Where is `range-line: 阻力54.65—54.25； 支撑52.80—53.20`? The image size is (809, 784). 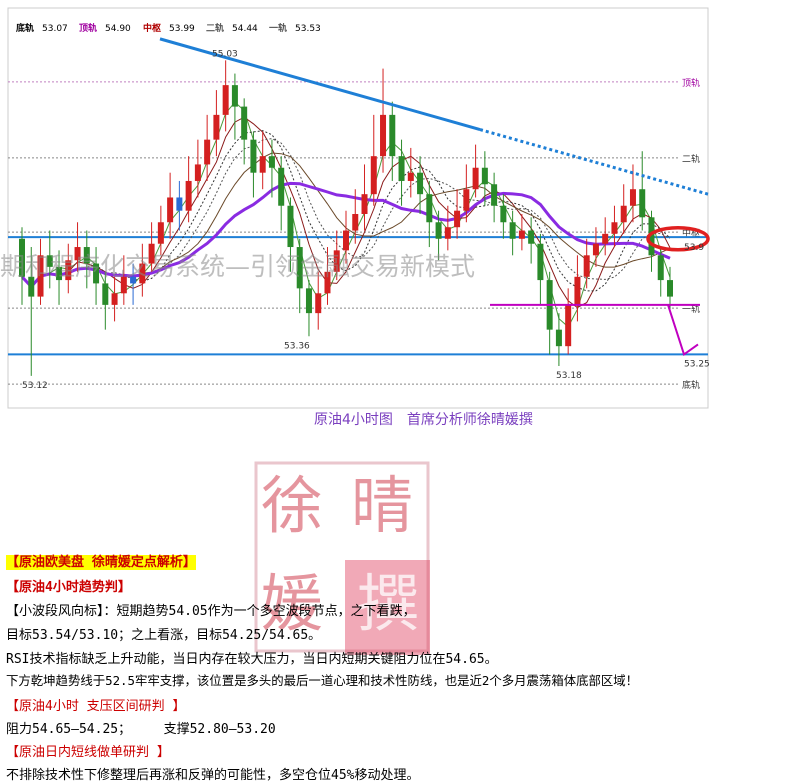 range-line: 阻力54.65—54.25； 支撑52.80—53.20 is located at coordinates (141, 729).